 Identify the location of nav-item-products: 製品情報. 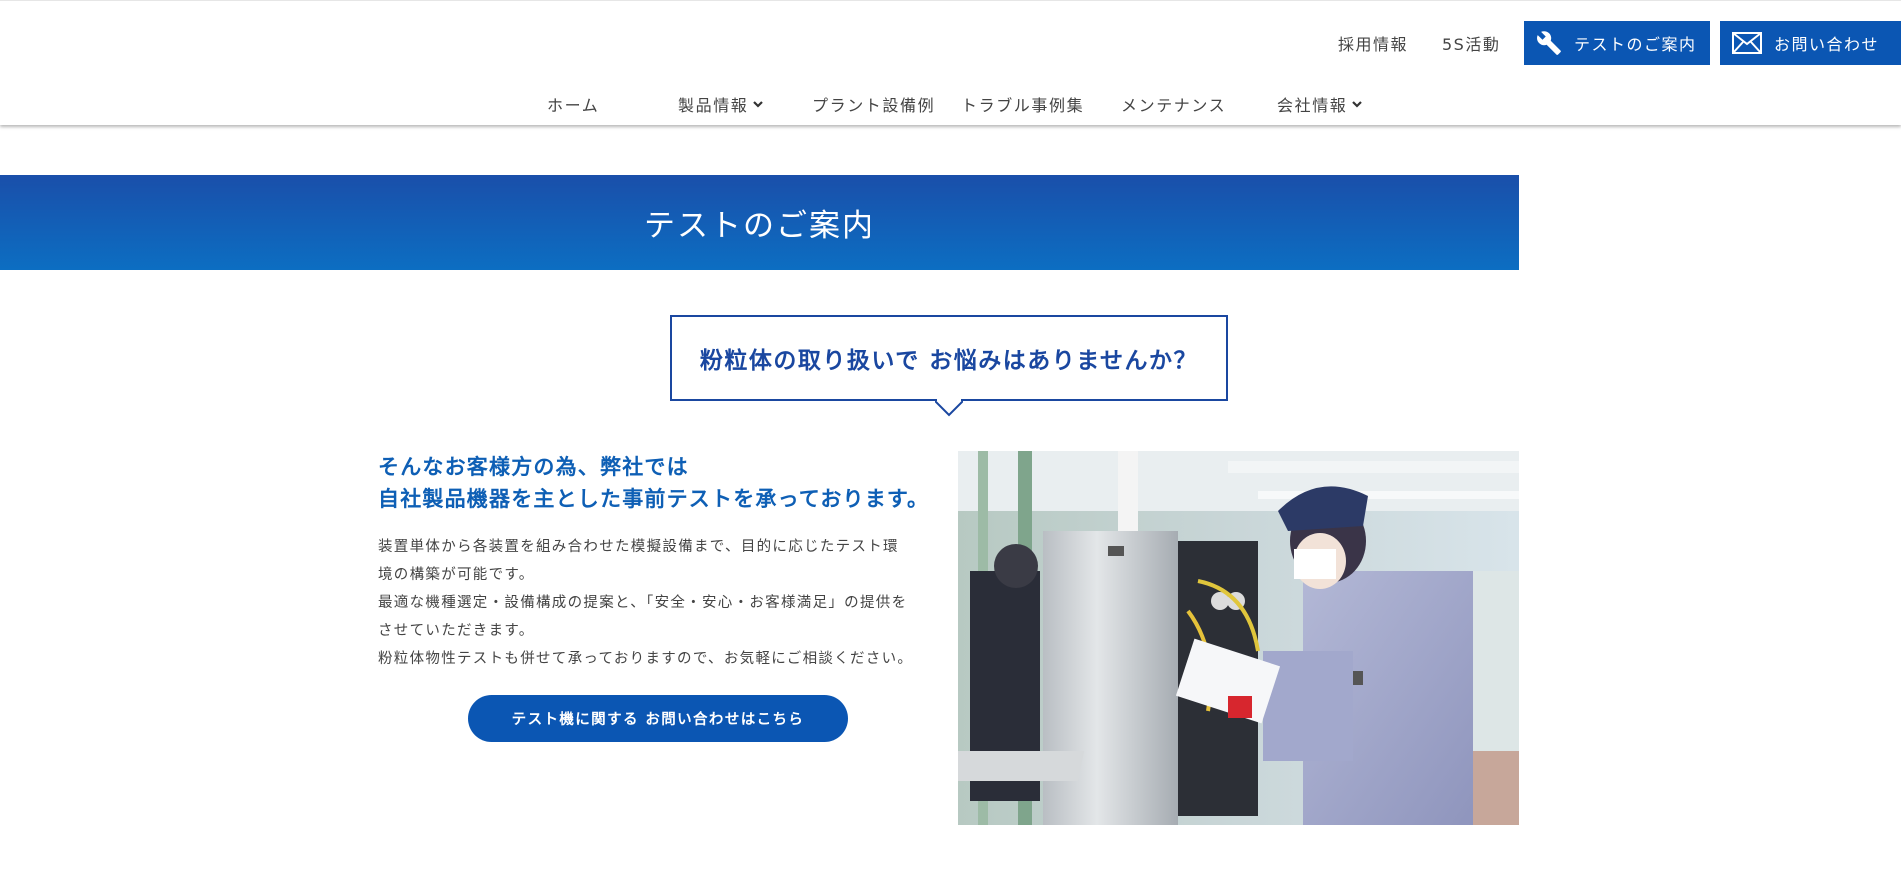
(721, 104).